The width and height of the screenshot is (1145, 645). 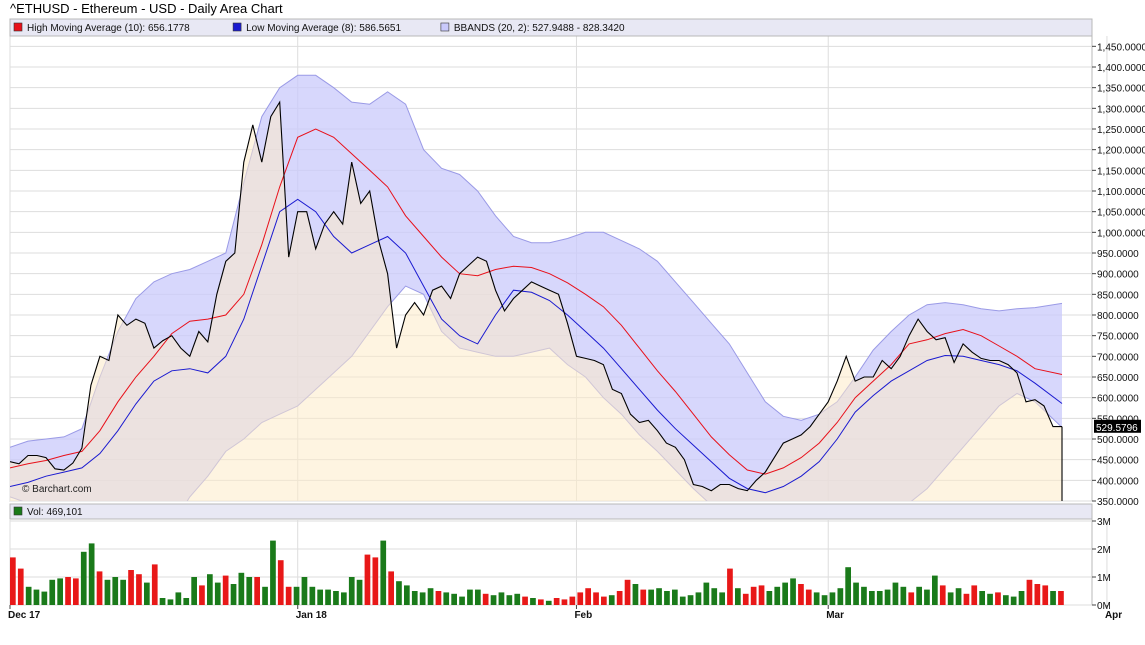 I want to click on y-tick-label: 500.0000, so click(x=1118, y=440).